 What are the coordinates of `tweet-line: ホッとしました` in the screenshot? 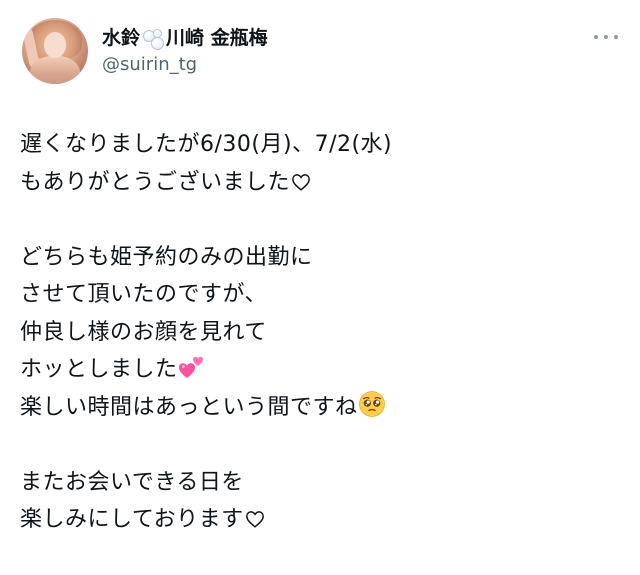 It's located at (320, 370).